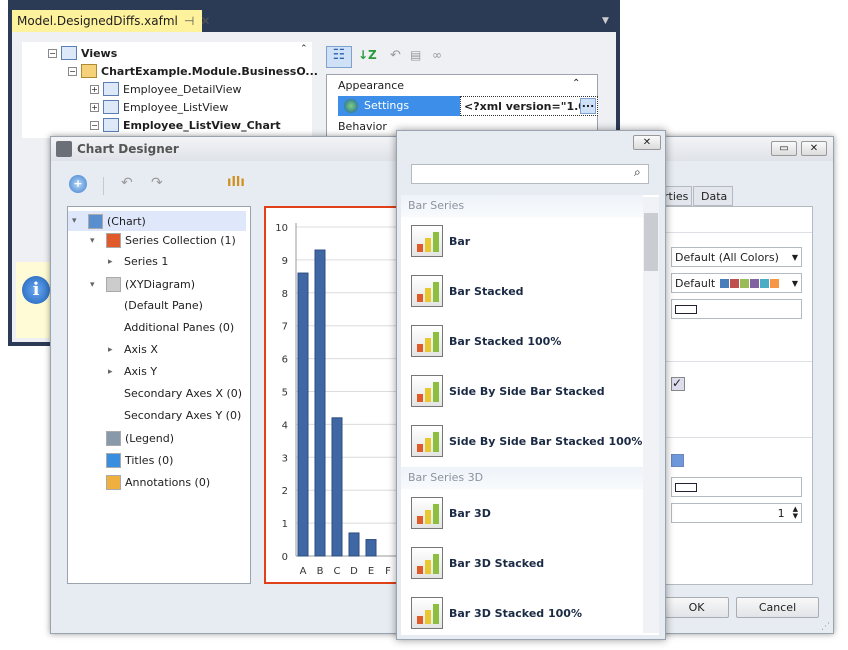 This screenshot has height=650, width=848. Describe the element at coordinates (496, 613) in the screenshot. I see `gallery-item: Bar 3D Stacked 100%` at that location.